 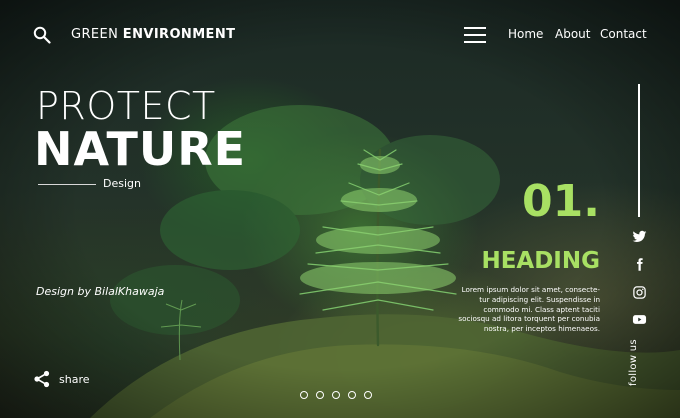 I want to click on share-icon, so click(x=42, y=379).